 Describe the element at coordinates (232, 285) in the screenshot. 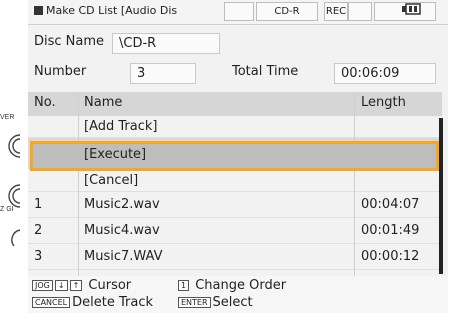

I see `change-order-help: 1 Change Order` at that location.